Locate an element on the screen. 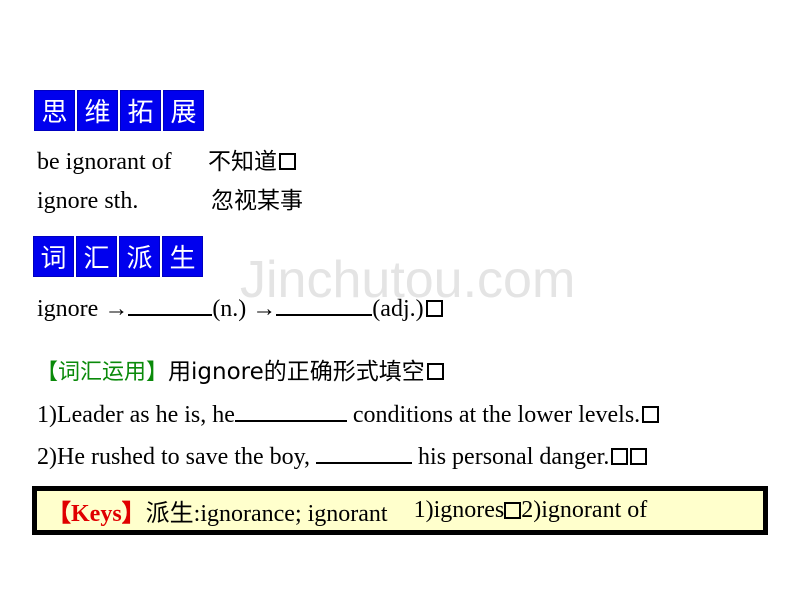 The height and width of the screenshot is (600, 800). exercise-item-prefix: 1)Leader as he is, he is located at coordinates (136, 415).